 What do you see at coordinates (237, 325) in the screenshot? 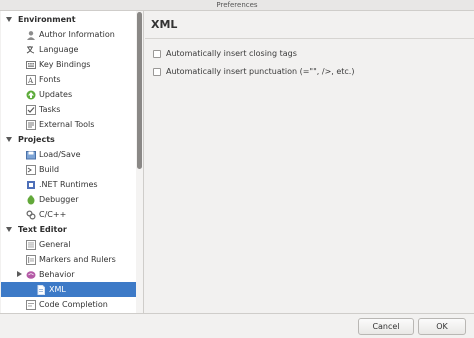
I see `dialog-button-bar: Cancel OK` at bounding box center [237, 325].